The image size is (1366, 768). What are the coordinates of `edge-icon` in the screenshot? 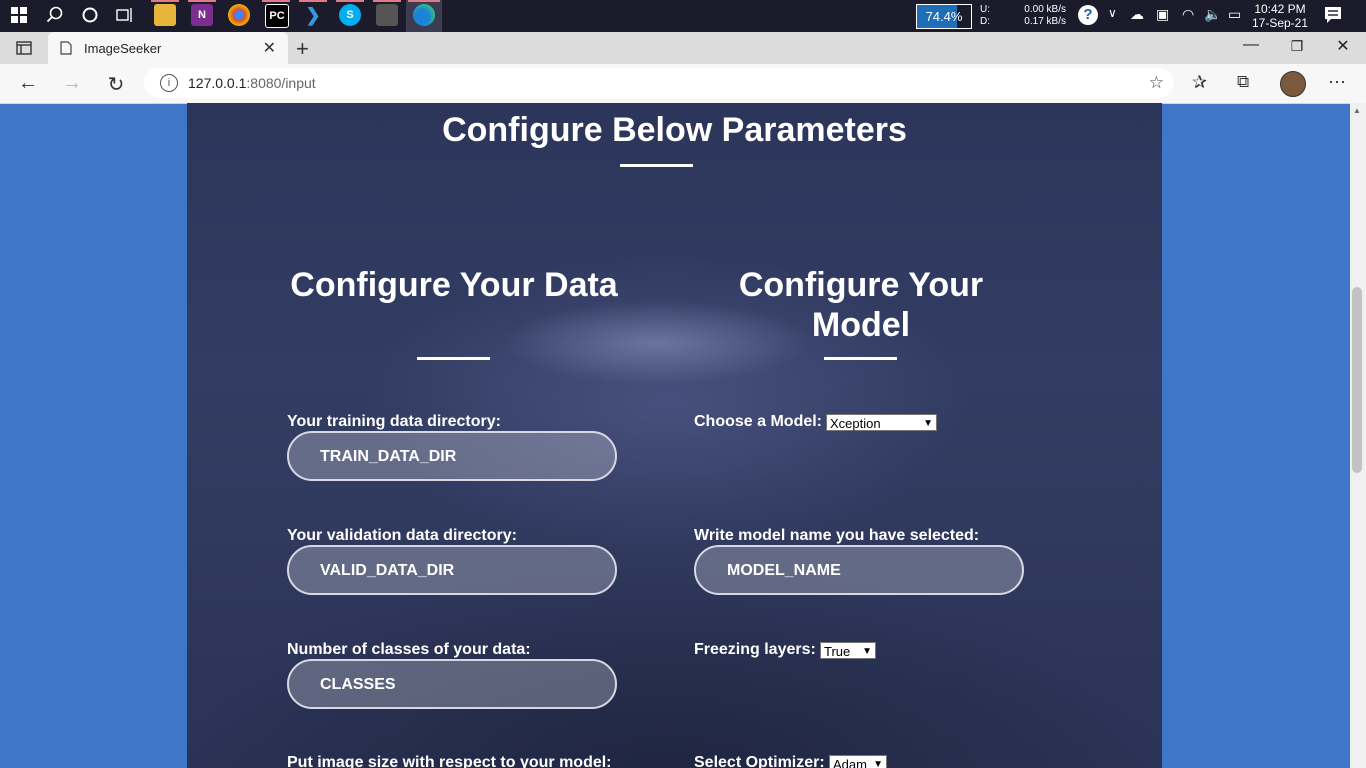 It's located at (424, 15).